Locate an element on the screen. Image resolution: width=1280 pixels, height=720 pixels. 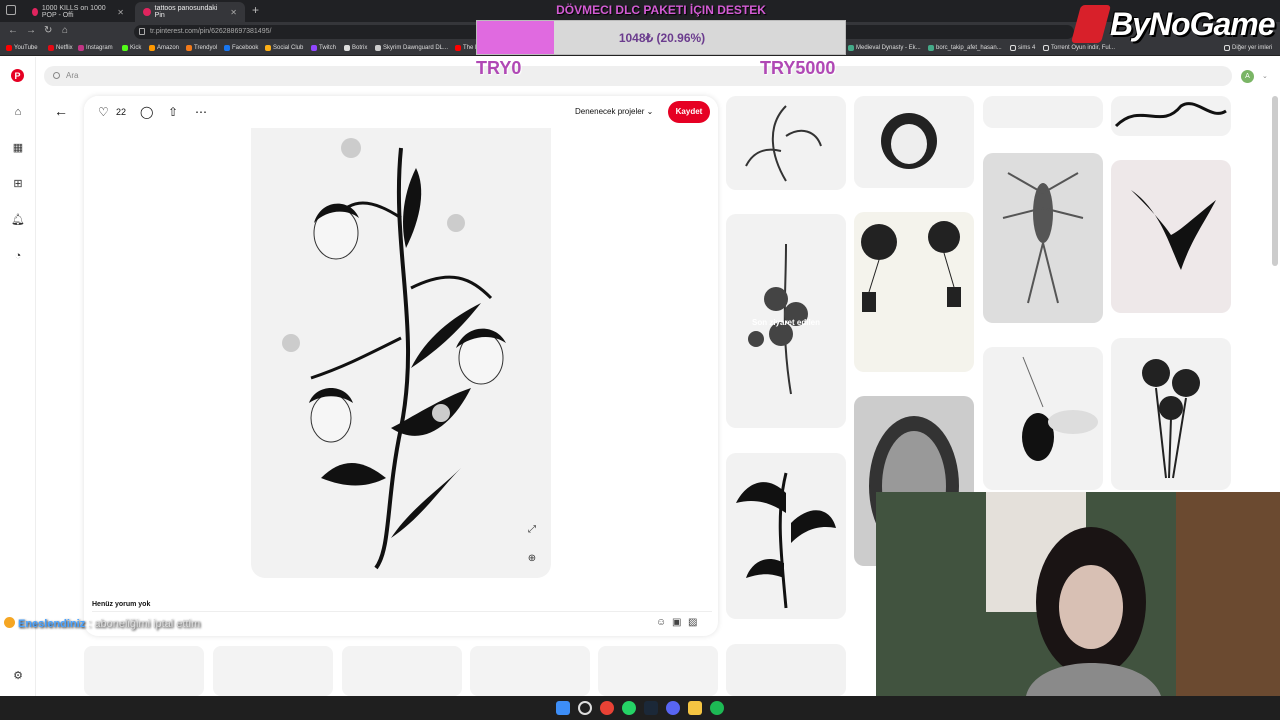
board-select-dropdown: Denenecek projeler ⌄ is located at coordinates (614, 111).